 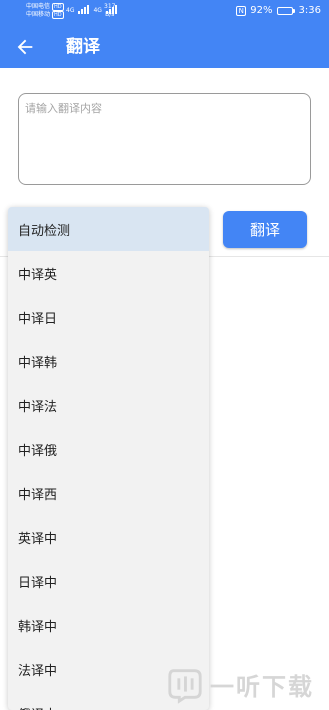 I want to click on network-speed: 317 B/s, so click(x=109, y=11).